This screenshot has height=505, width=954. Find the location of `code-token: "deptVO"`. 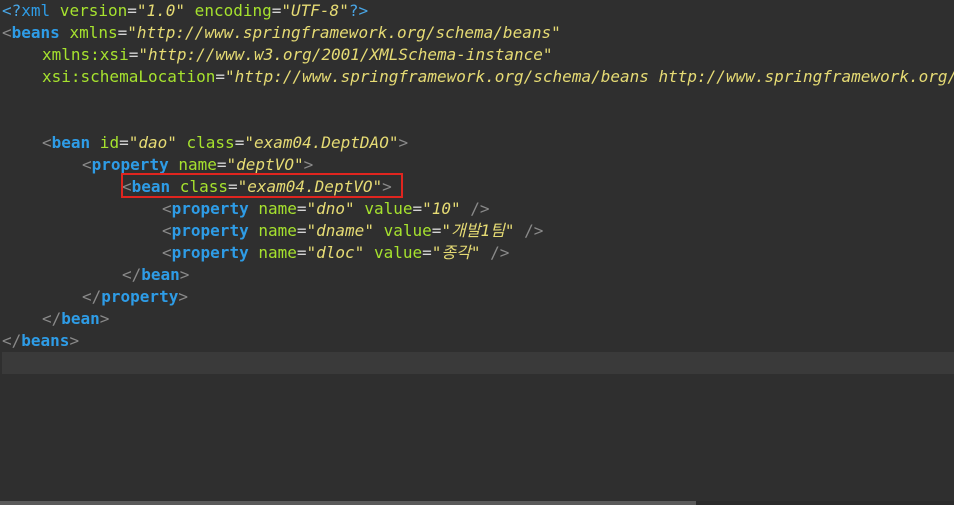

code-token: "deptVO" is located at coordinates (265, 164).